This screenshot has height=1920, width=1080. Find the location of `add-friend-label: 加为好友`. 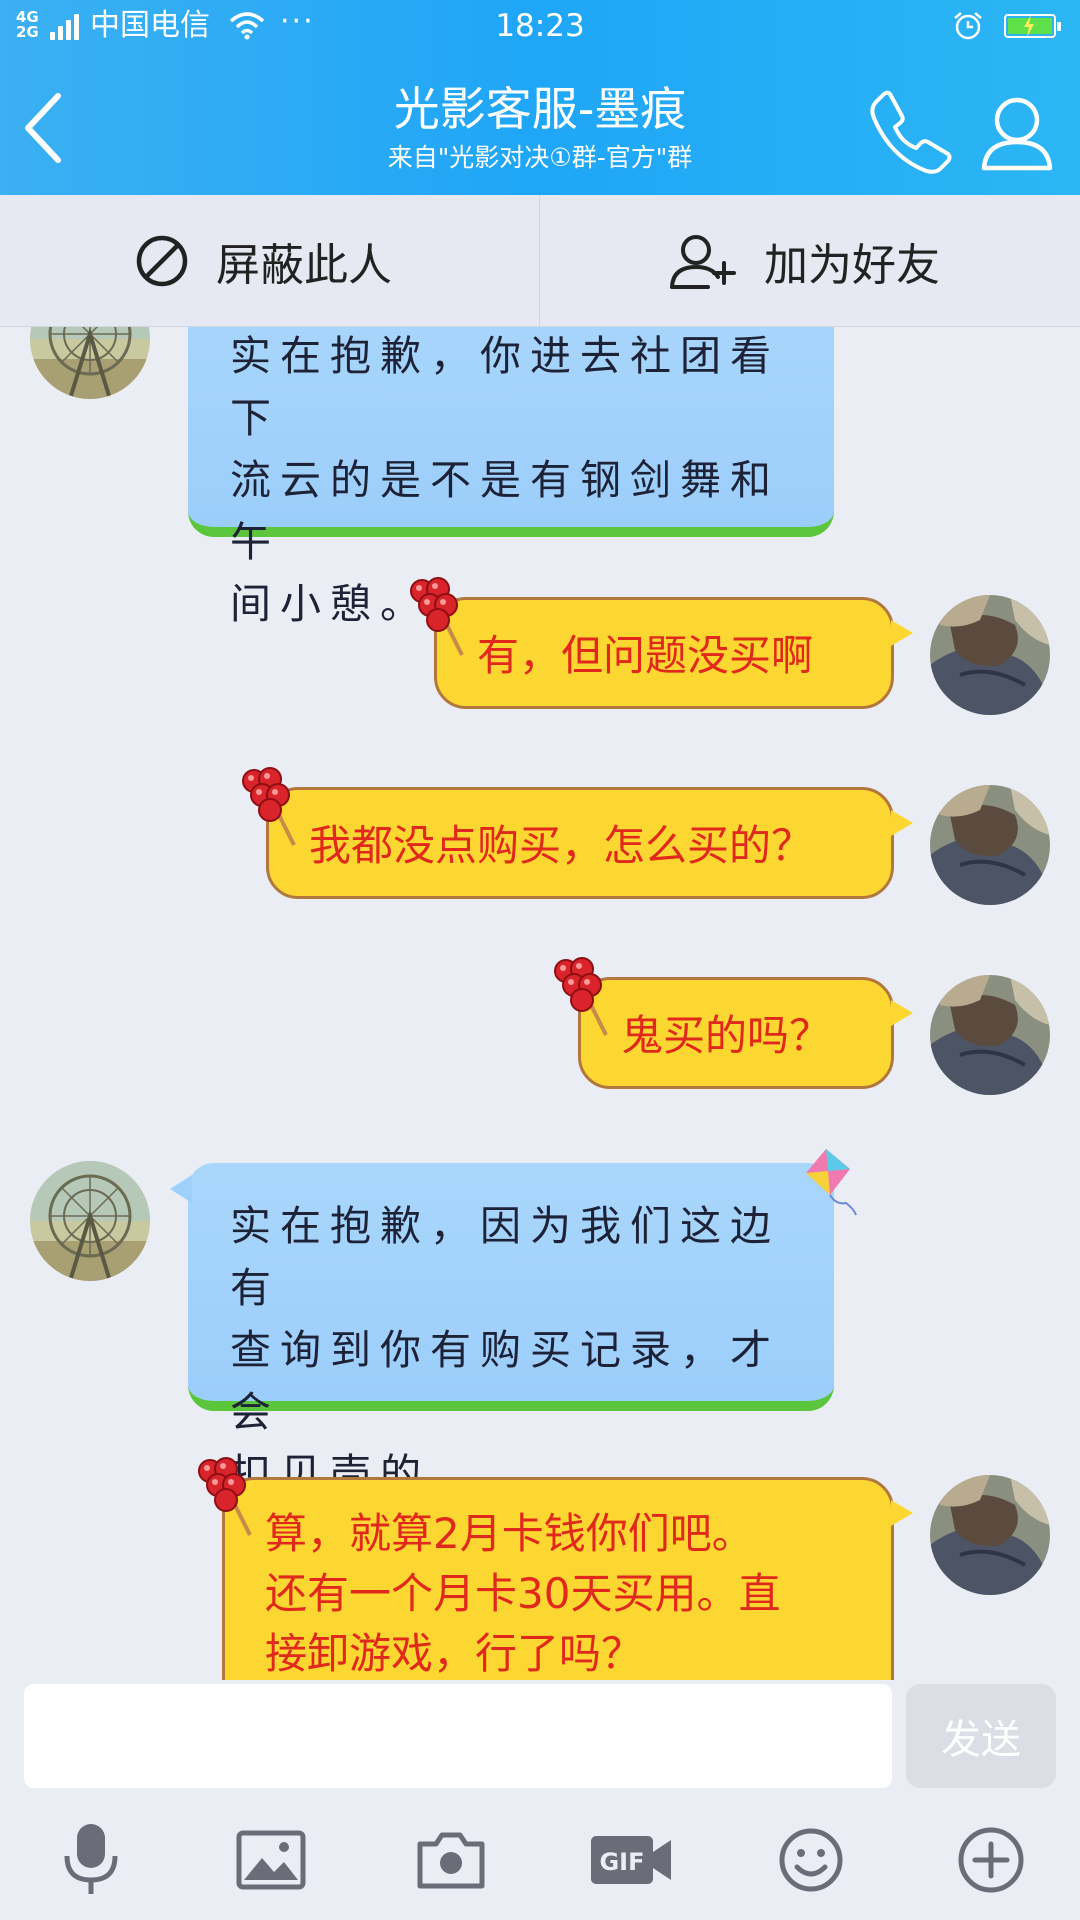

add-friend-label: 加为好友 is located at coordinates (852, 265).